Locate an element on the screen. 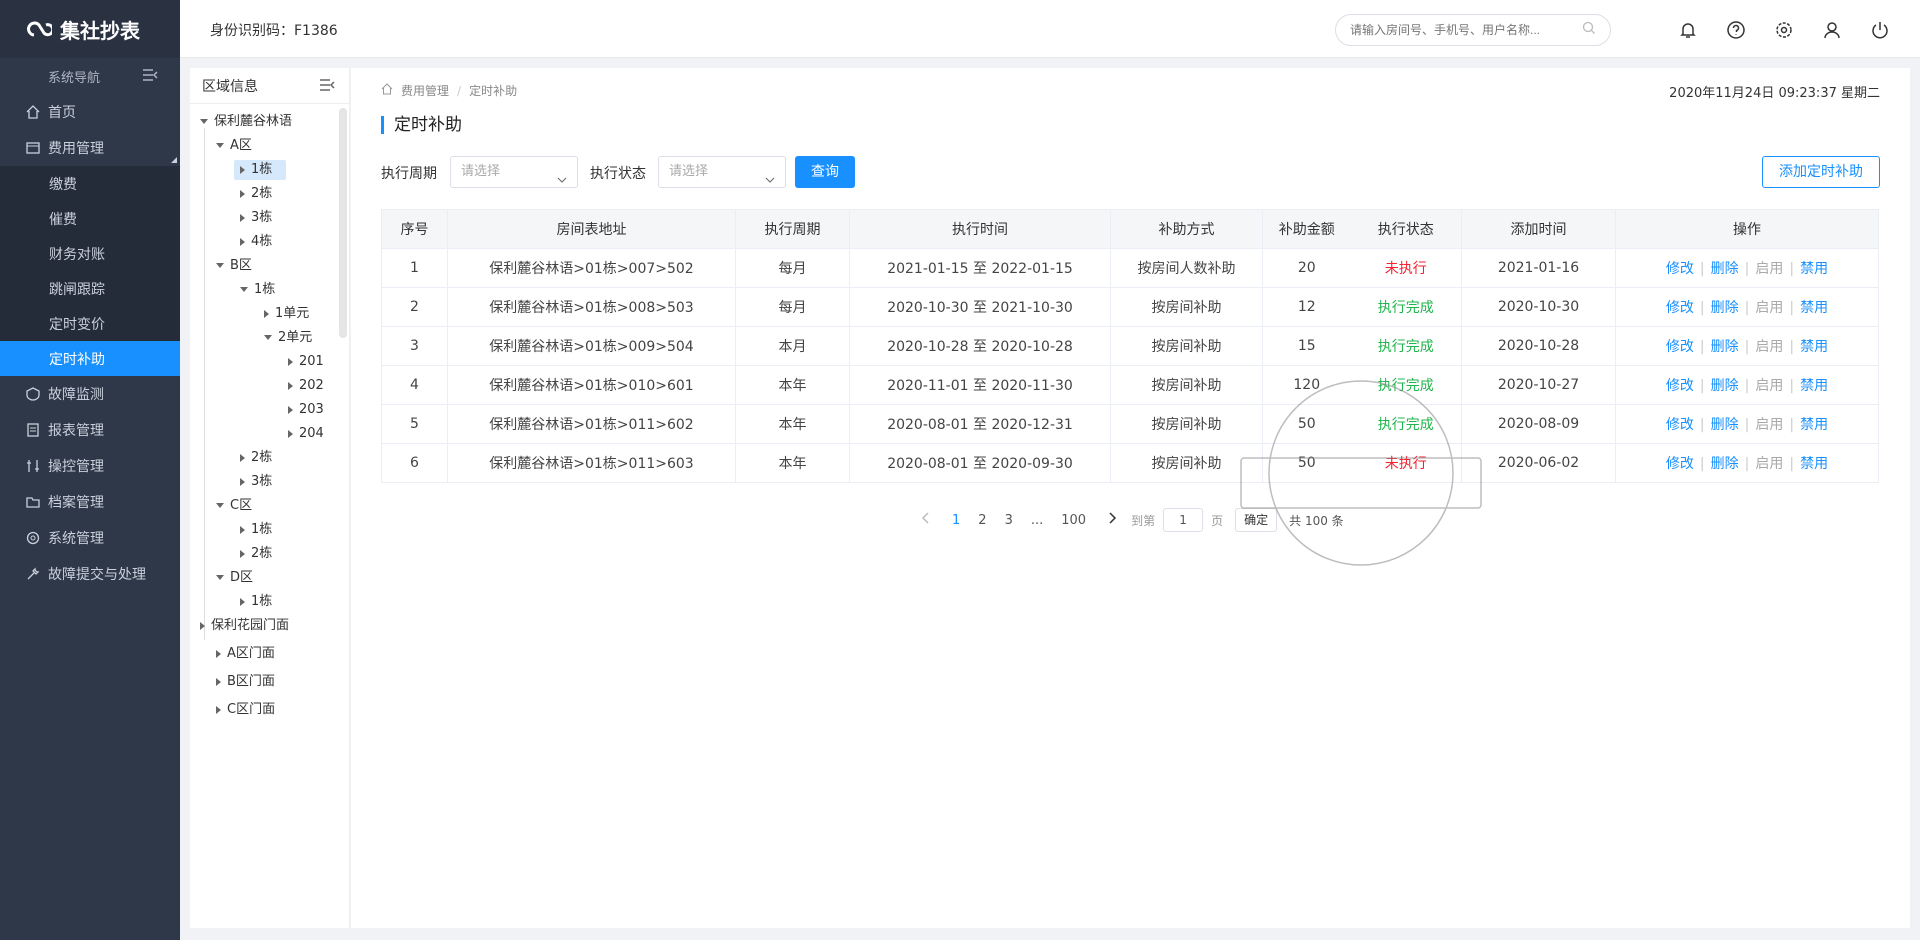 This screenshot has width=1920, height=940. app-logo: 集社抄表 is located at coordinates (90, 29).